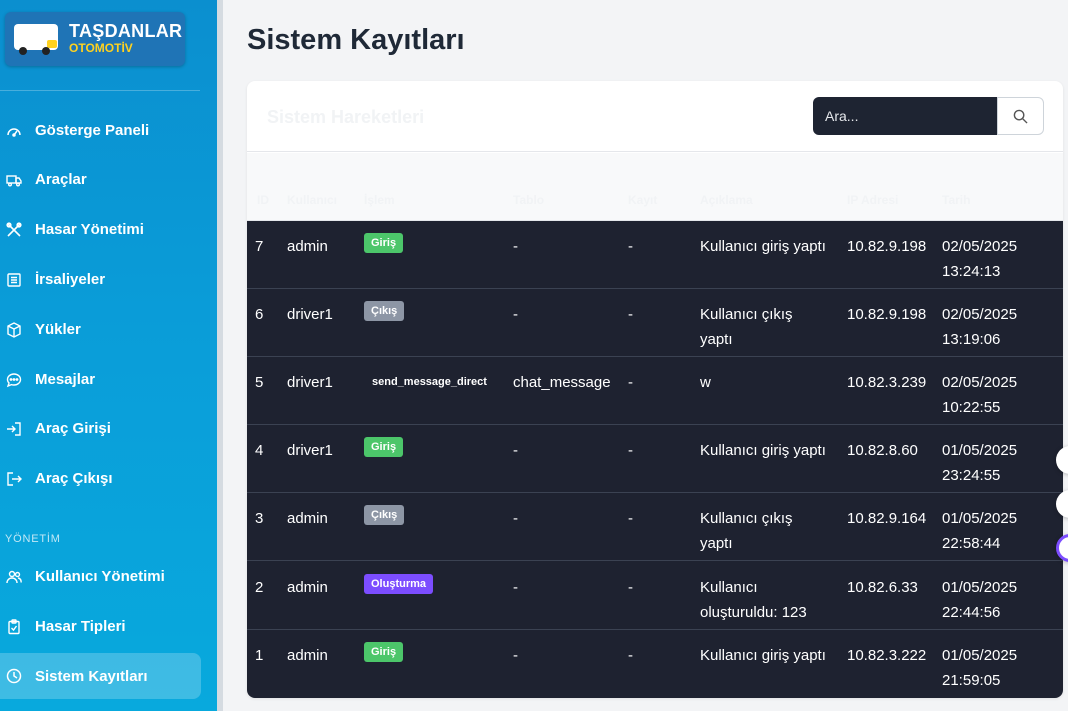  I want to click on list-icon, so click(14, 280).